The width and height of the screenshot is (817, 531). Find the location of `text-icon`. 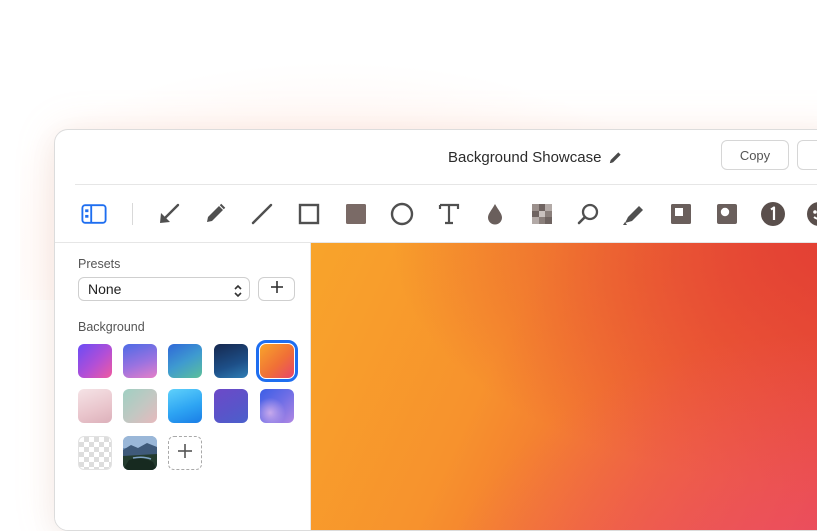

text-icon is located at coordinates (449, 214).